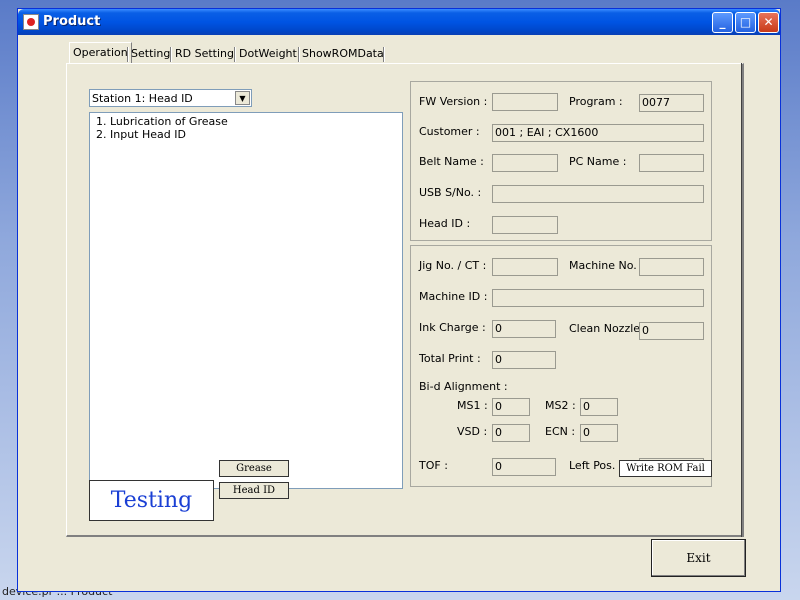 Image resolution: width=800 pixels, height=600 pixels. I want to click on list-item: 2. Input Head ID, so click(141, 134).